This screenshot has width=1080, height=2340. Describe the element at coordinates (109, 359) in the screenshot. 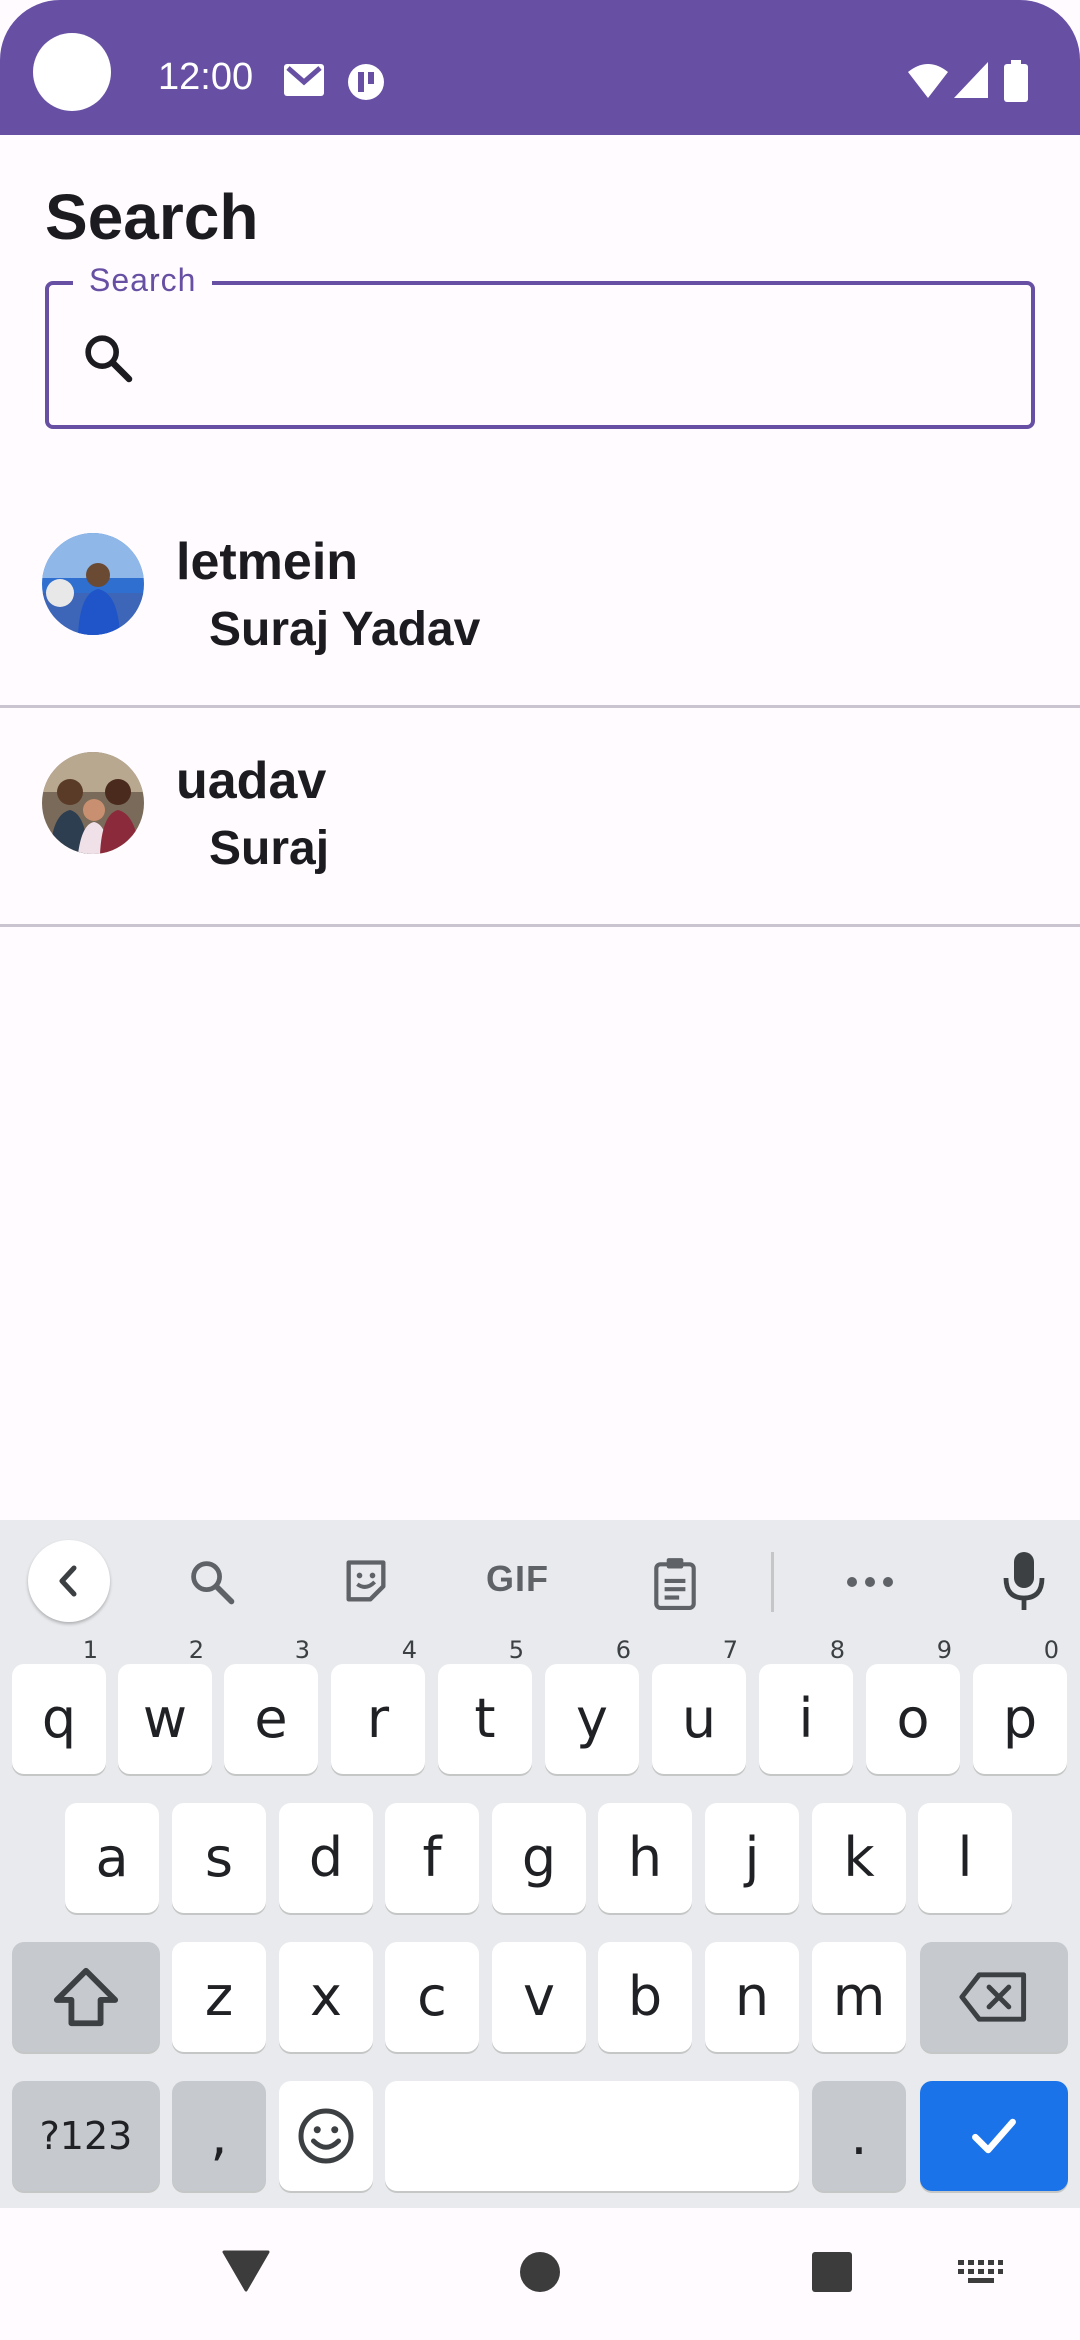

I see `search-icon` at that location.